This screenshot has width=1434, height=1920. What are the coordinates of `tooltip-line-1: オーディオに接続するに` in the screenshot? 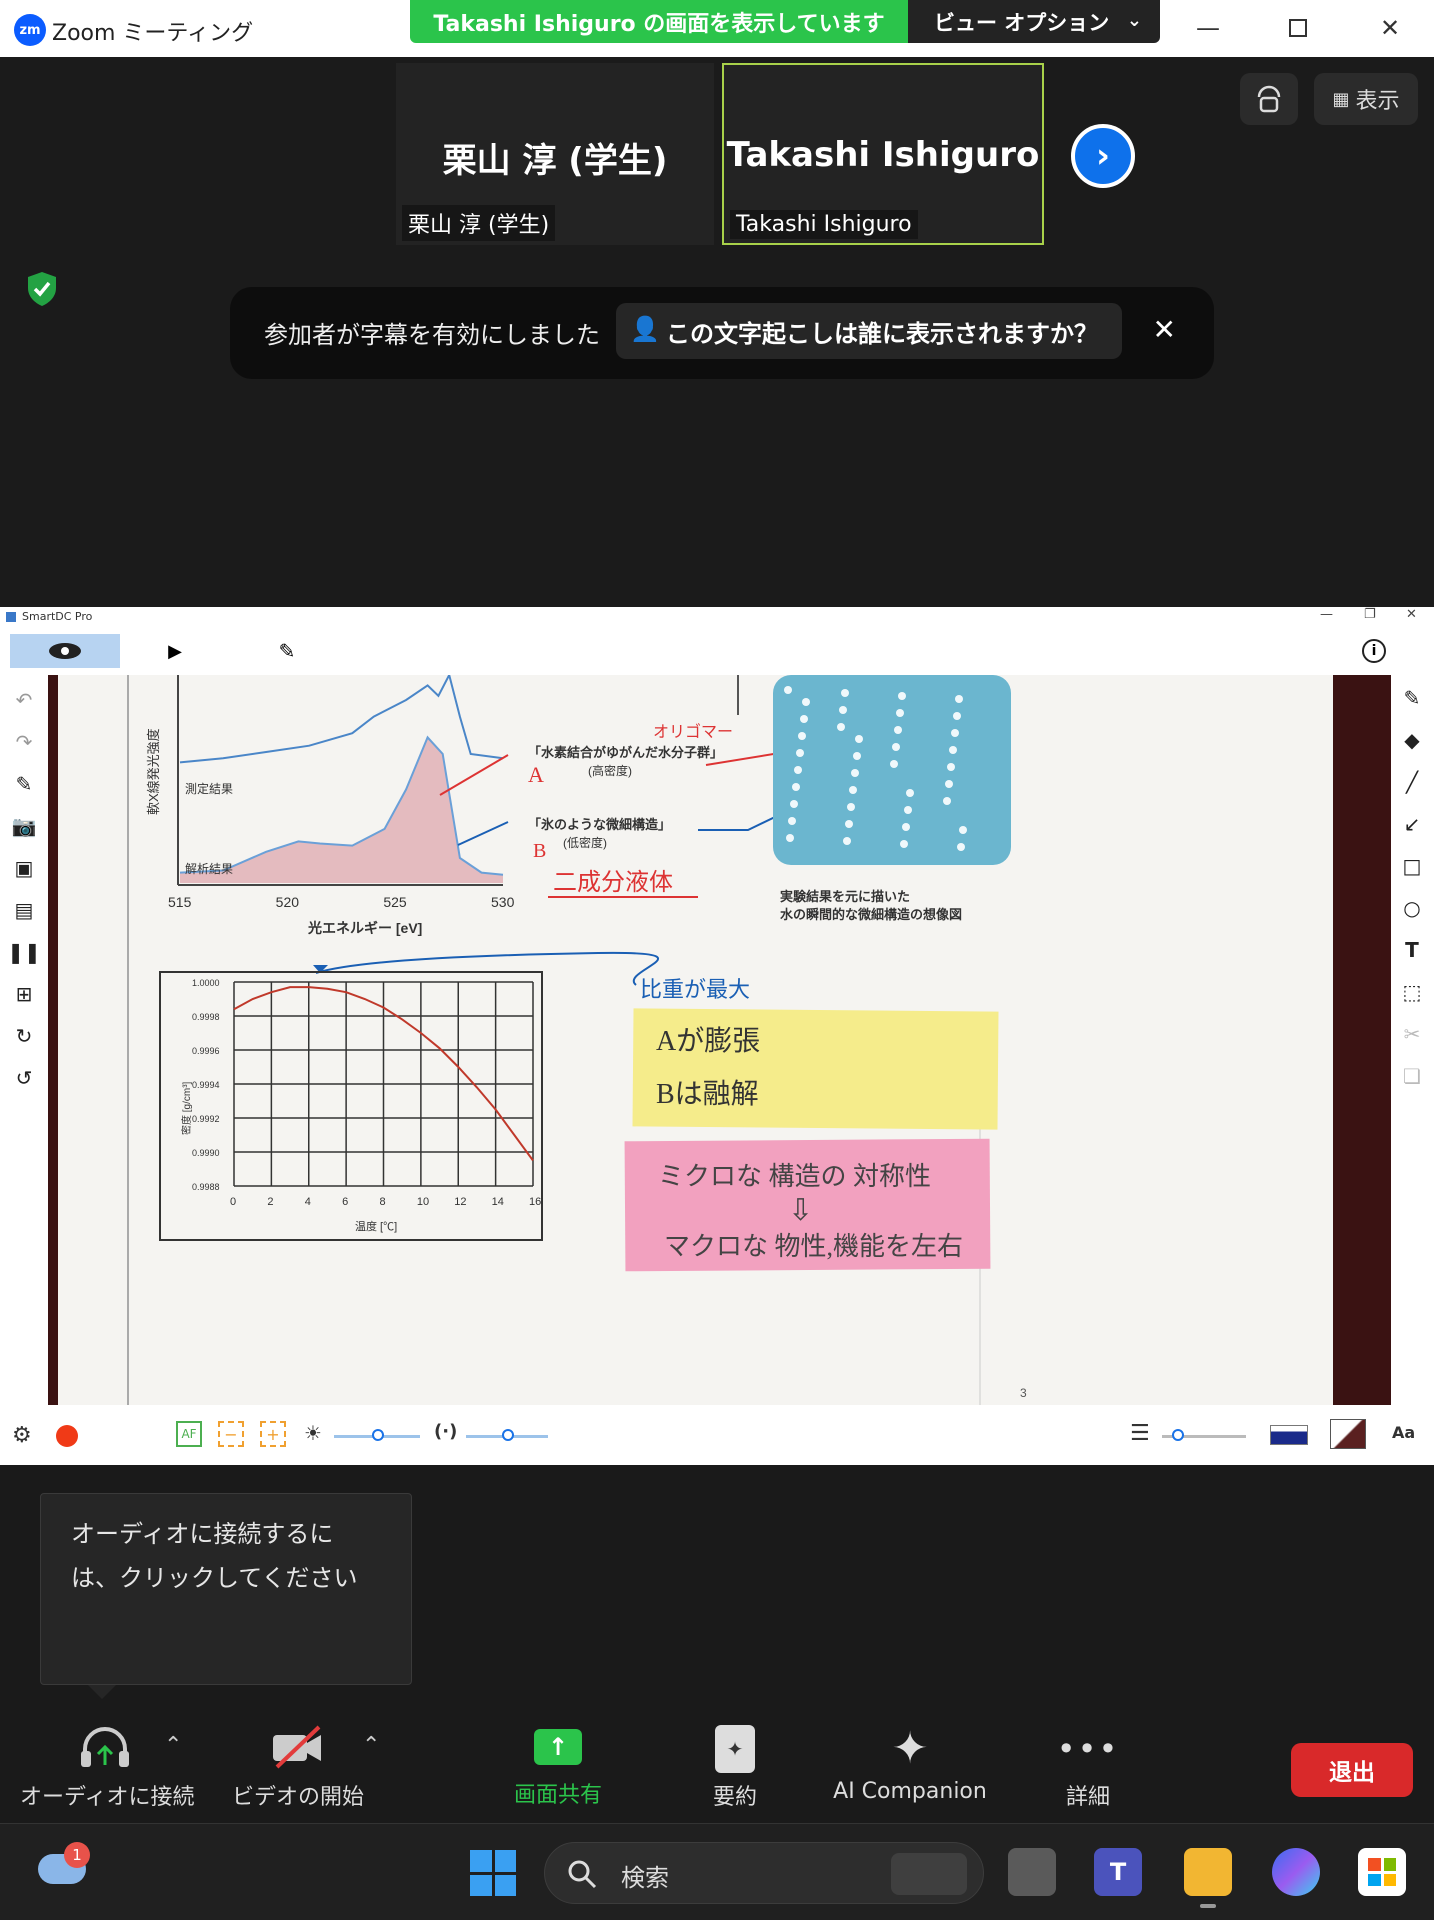 It's located at (202, 1534).